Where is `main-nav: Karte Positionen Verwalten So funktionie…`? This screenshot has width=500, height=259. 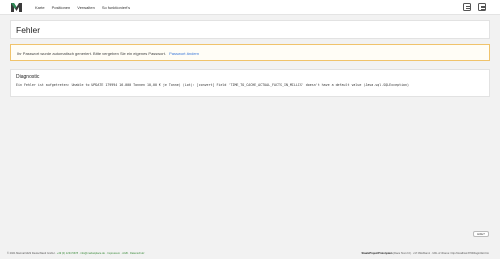 main-nav: Karte Positionen Verwalten So funktionie… is located at coordinates (82, 7).